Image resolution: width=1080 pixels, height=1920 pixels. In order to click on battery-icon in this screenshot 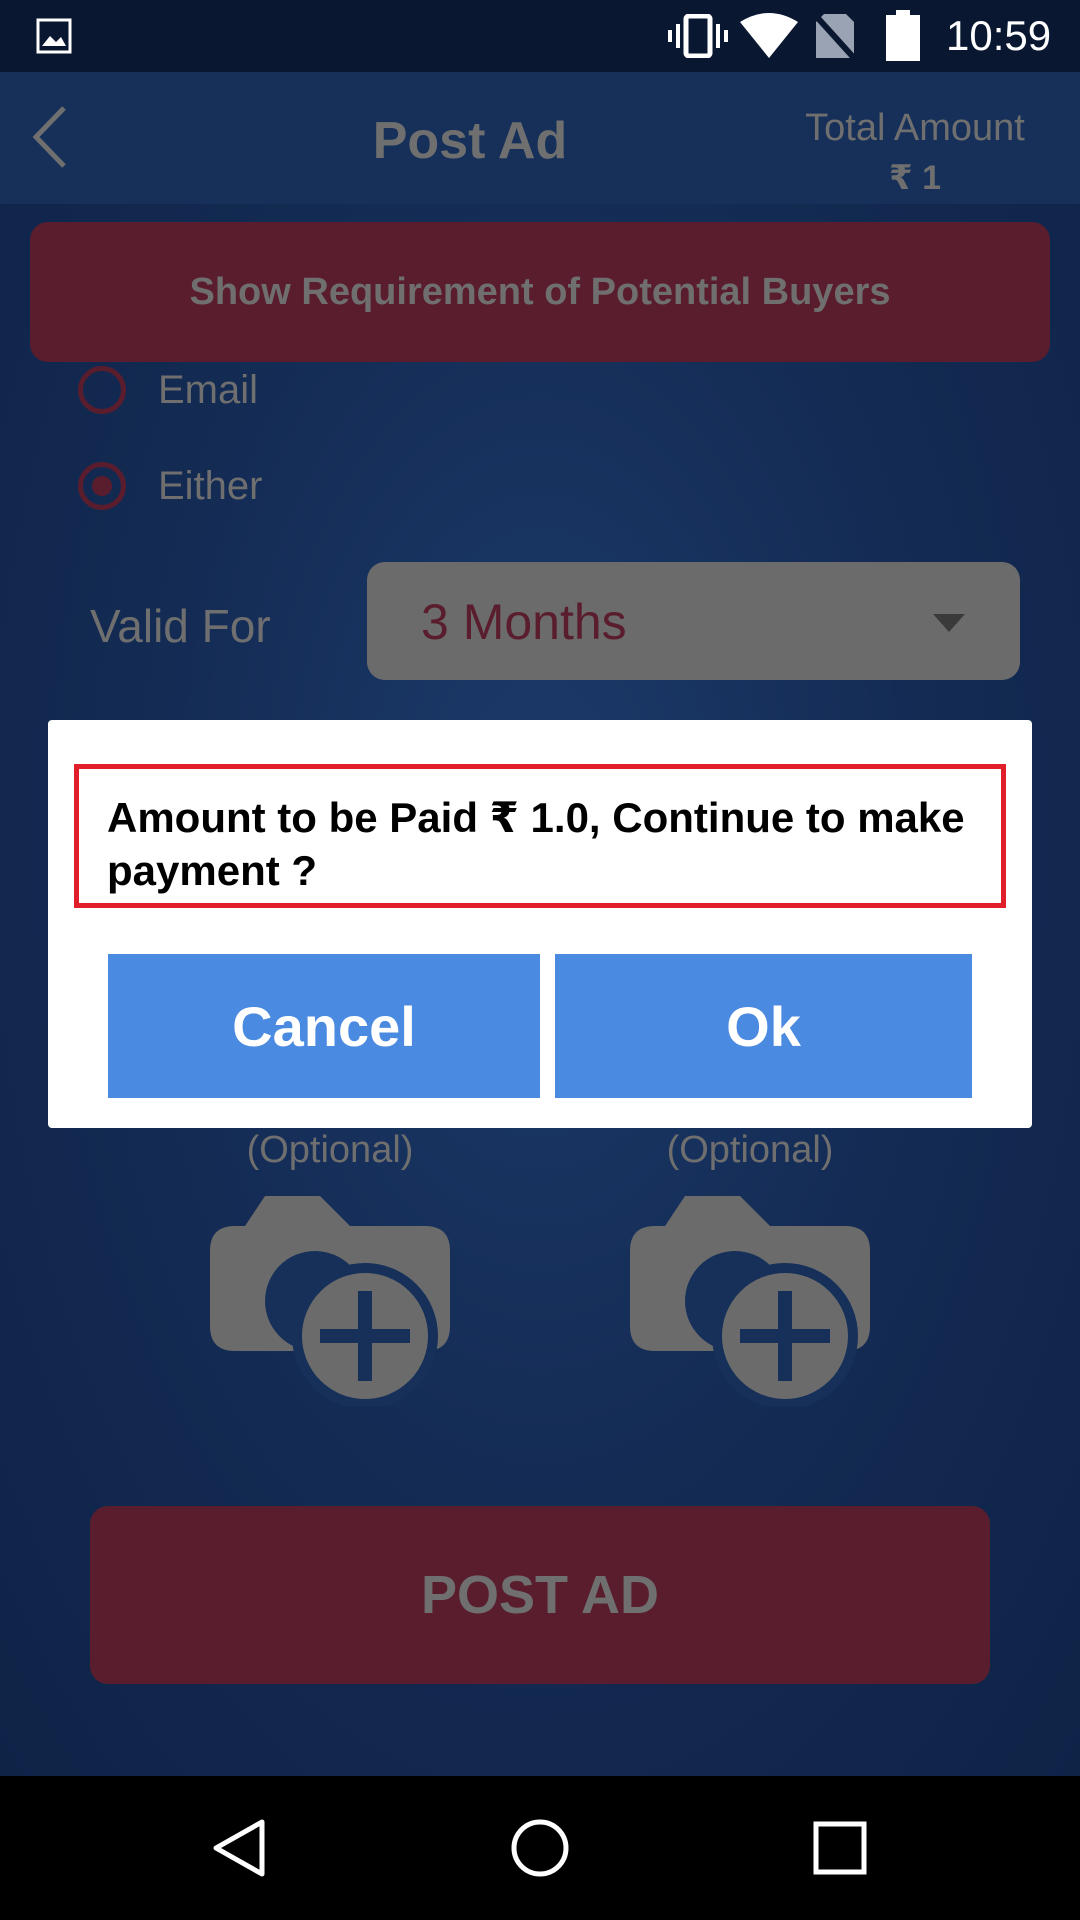, I will do `click(903, 35)`.